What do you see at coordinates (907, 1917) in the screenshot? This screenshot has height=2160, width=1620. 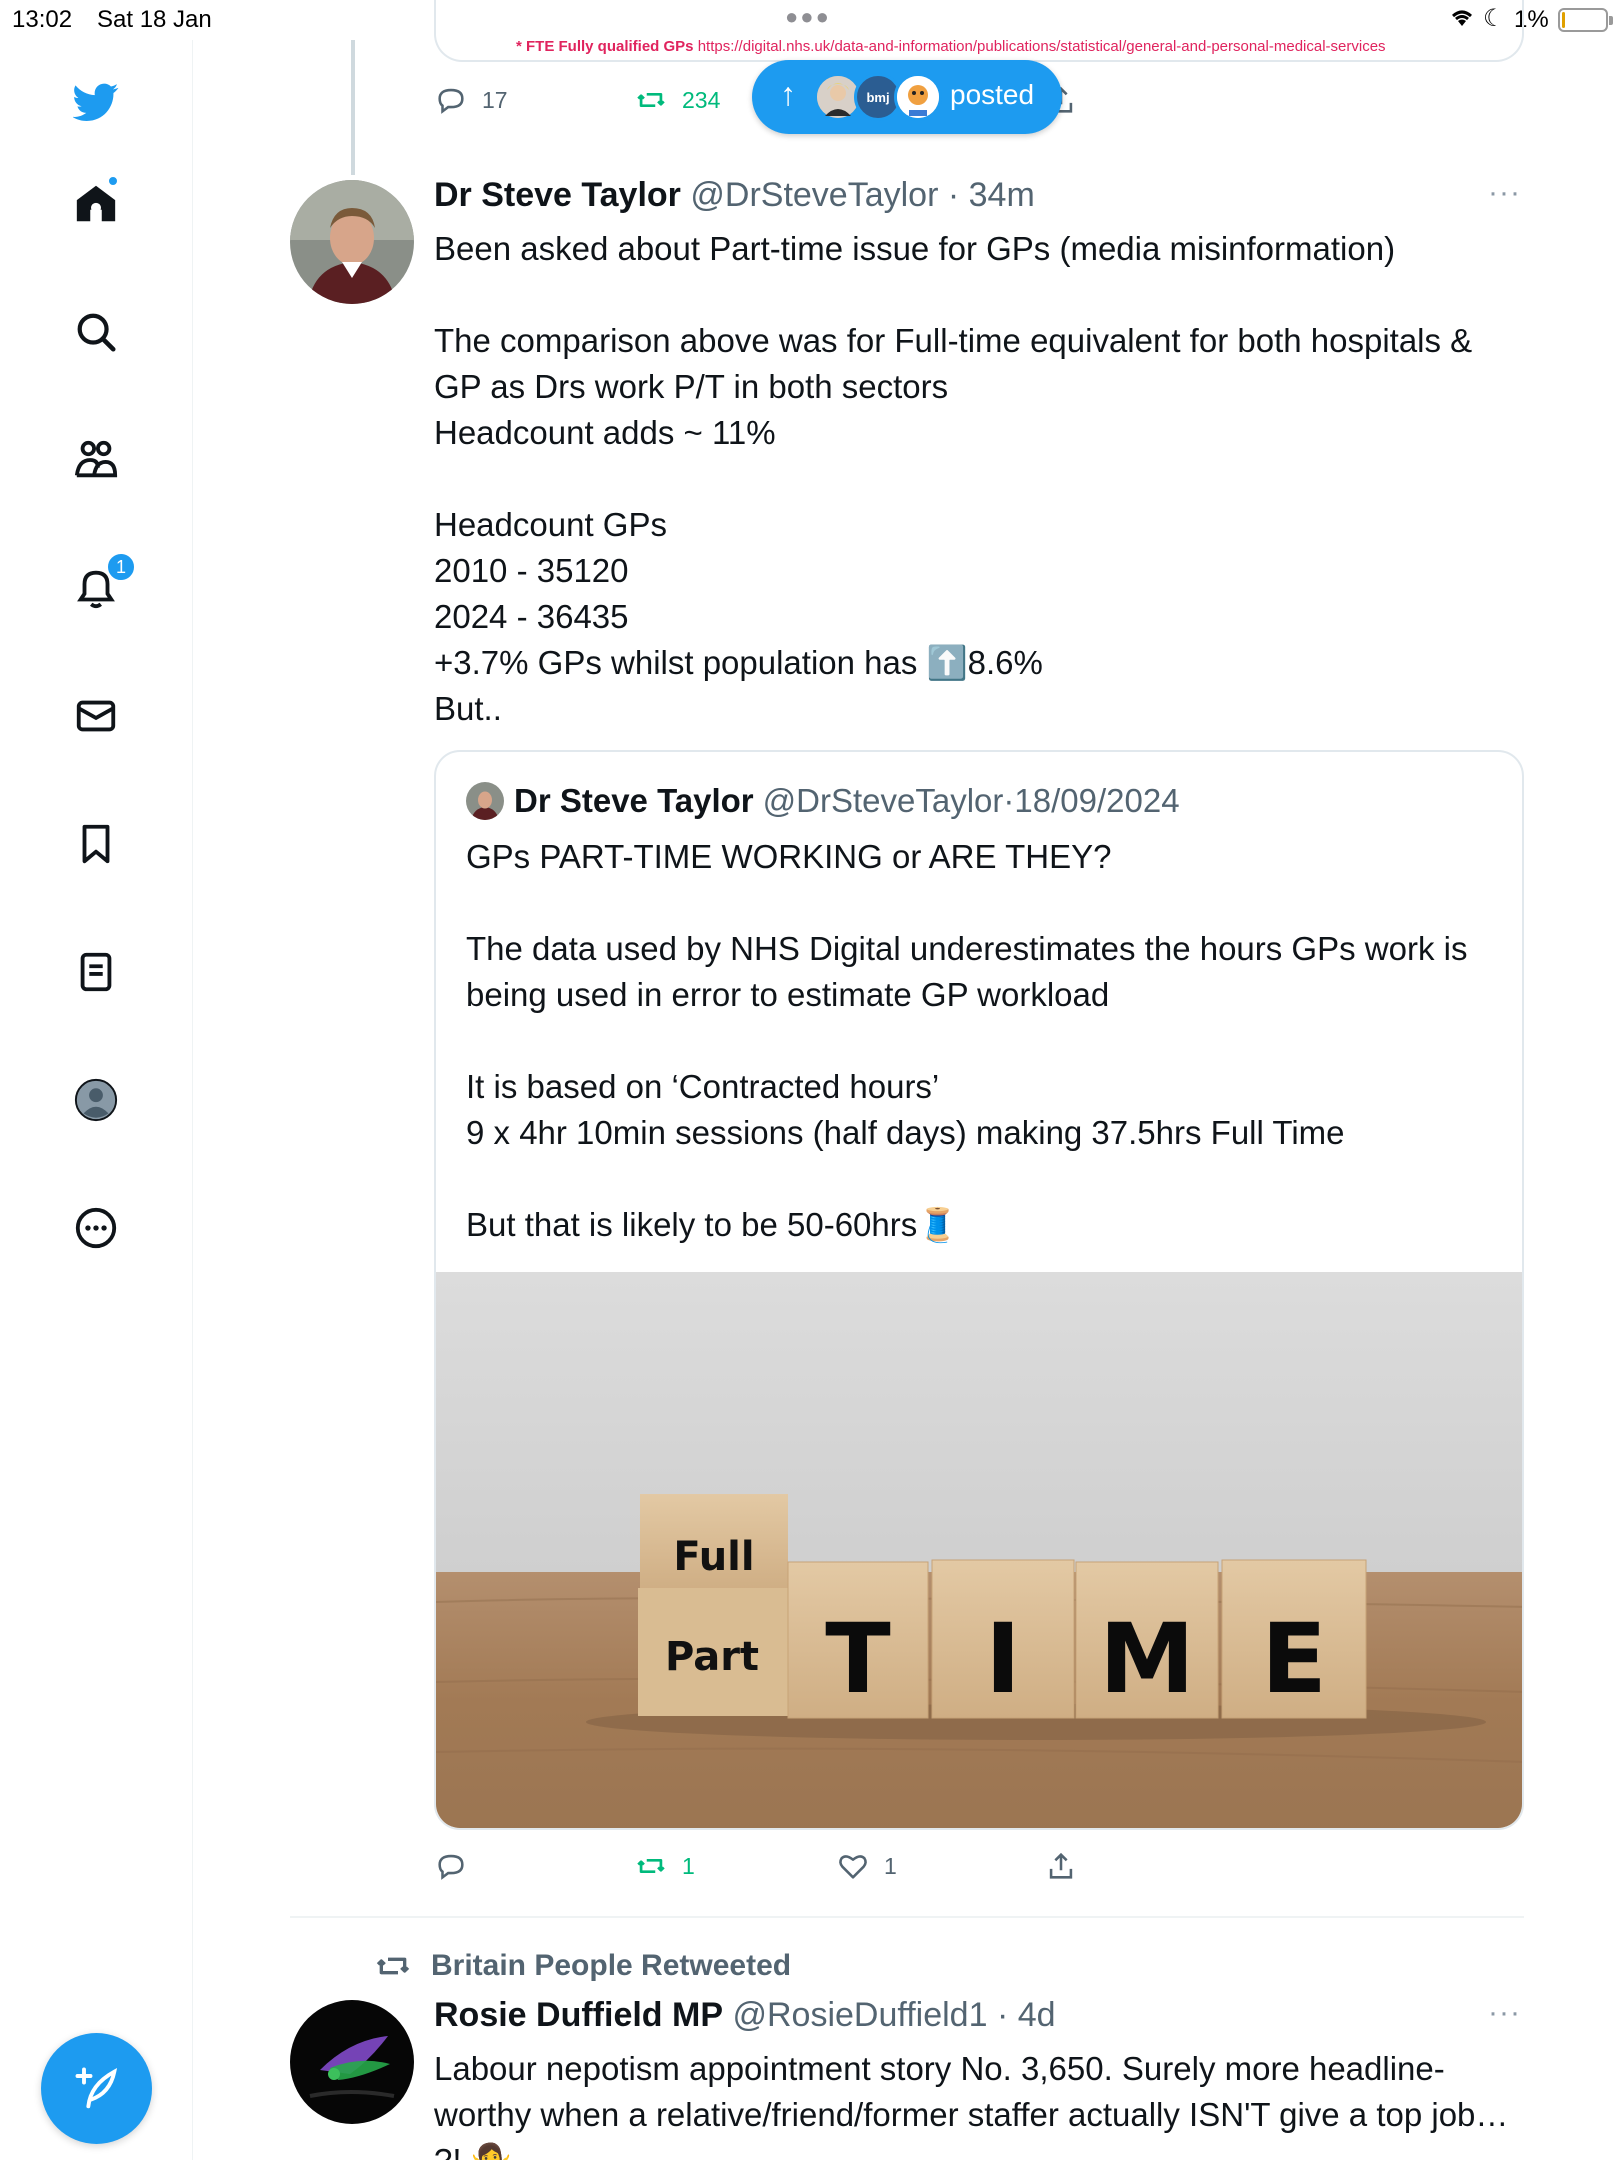 I see `tweet-divider` at bounding box center [907, 1917].